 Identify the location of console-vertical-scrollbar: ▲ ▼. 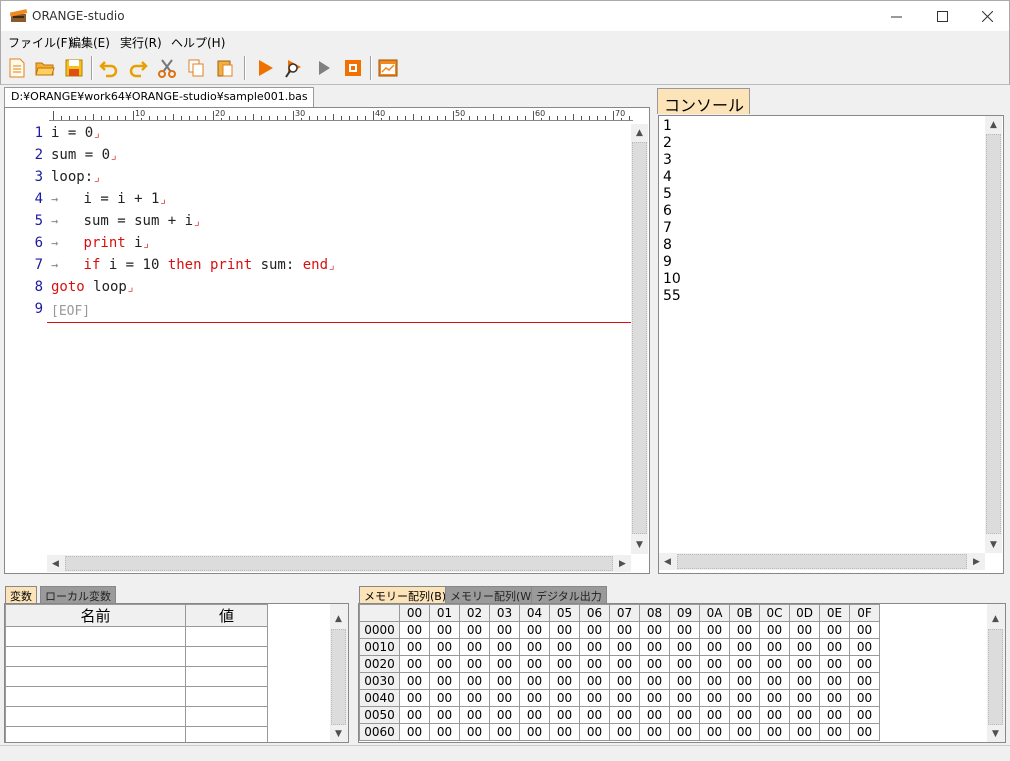
(993, 334).